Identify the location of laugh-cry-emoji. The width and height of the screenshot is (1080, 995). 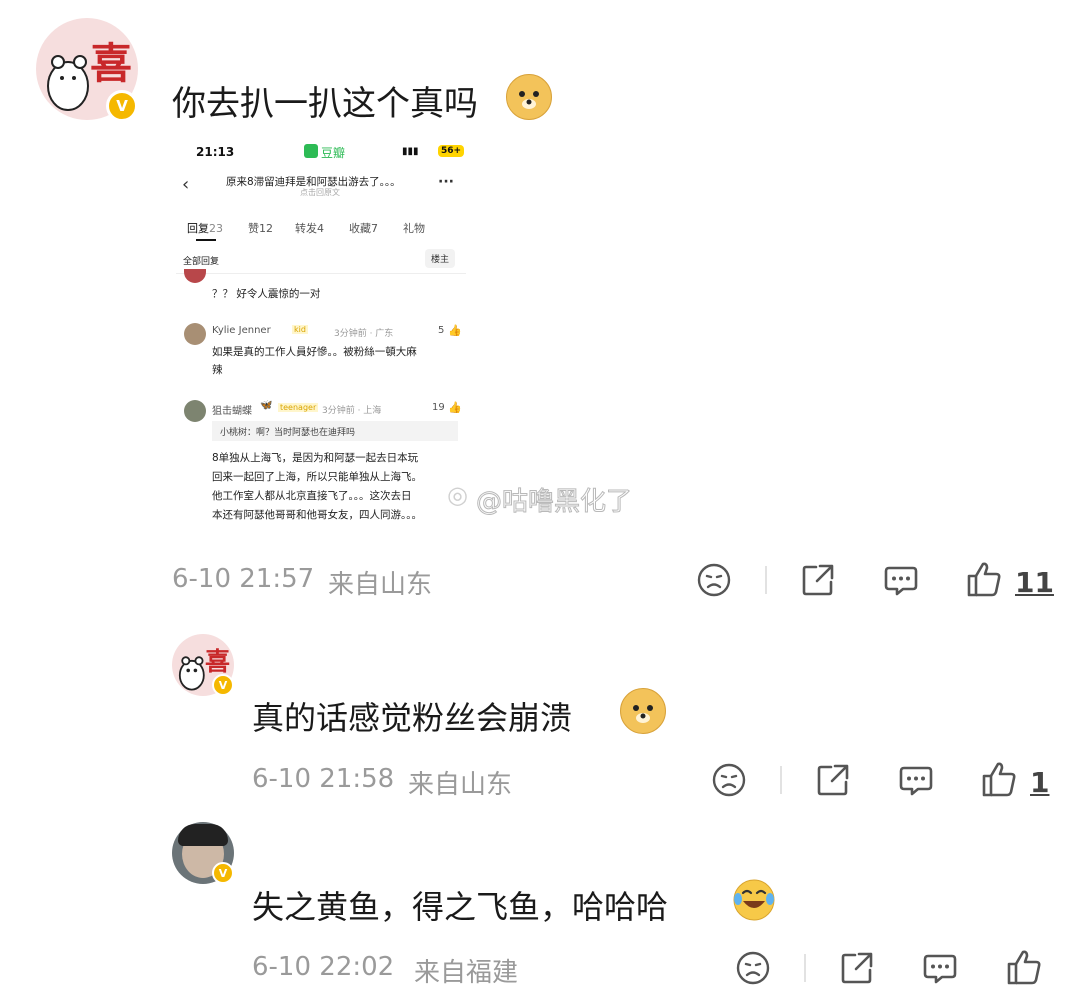
(754, 900).